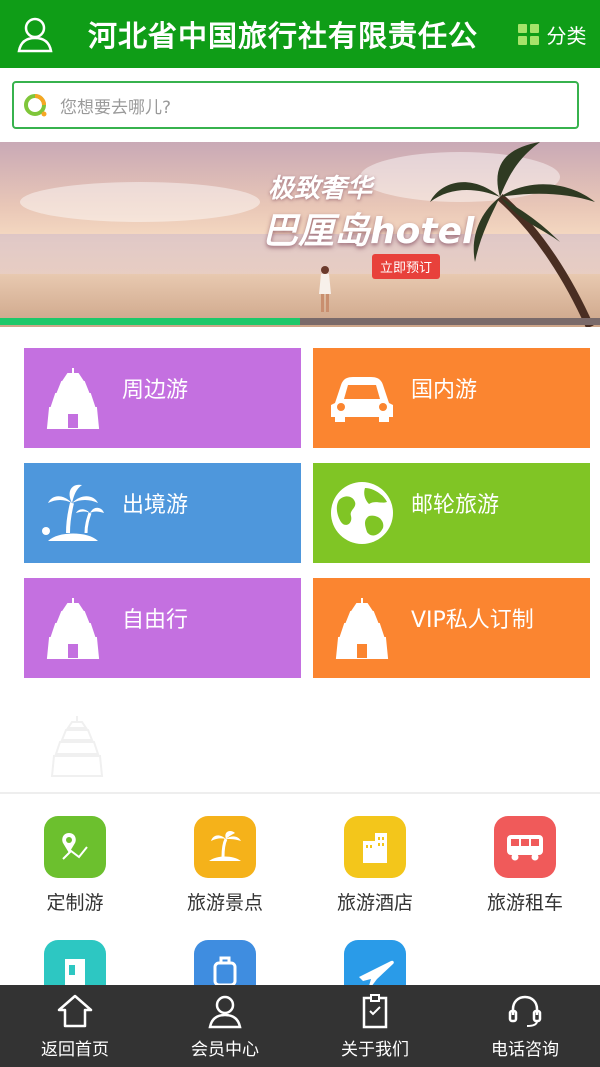 The height and width of the screenshot is (1067, 600). What do you see at coordinates (375, 847) in the screenshot?
I see `hotel-icon` at bounding box center [375, 847].